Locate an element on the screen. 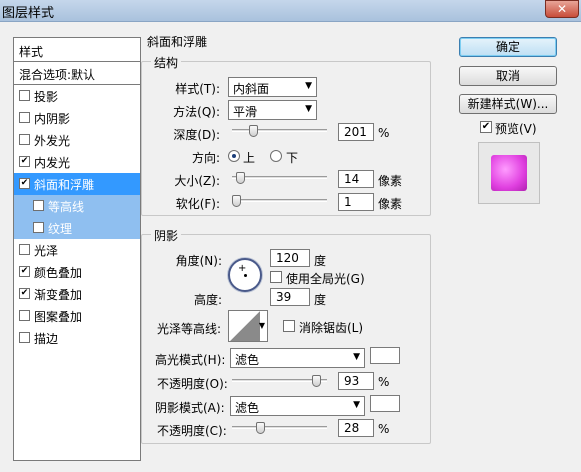  cancel-button: 取消 is located at coordinates (508, 76).